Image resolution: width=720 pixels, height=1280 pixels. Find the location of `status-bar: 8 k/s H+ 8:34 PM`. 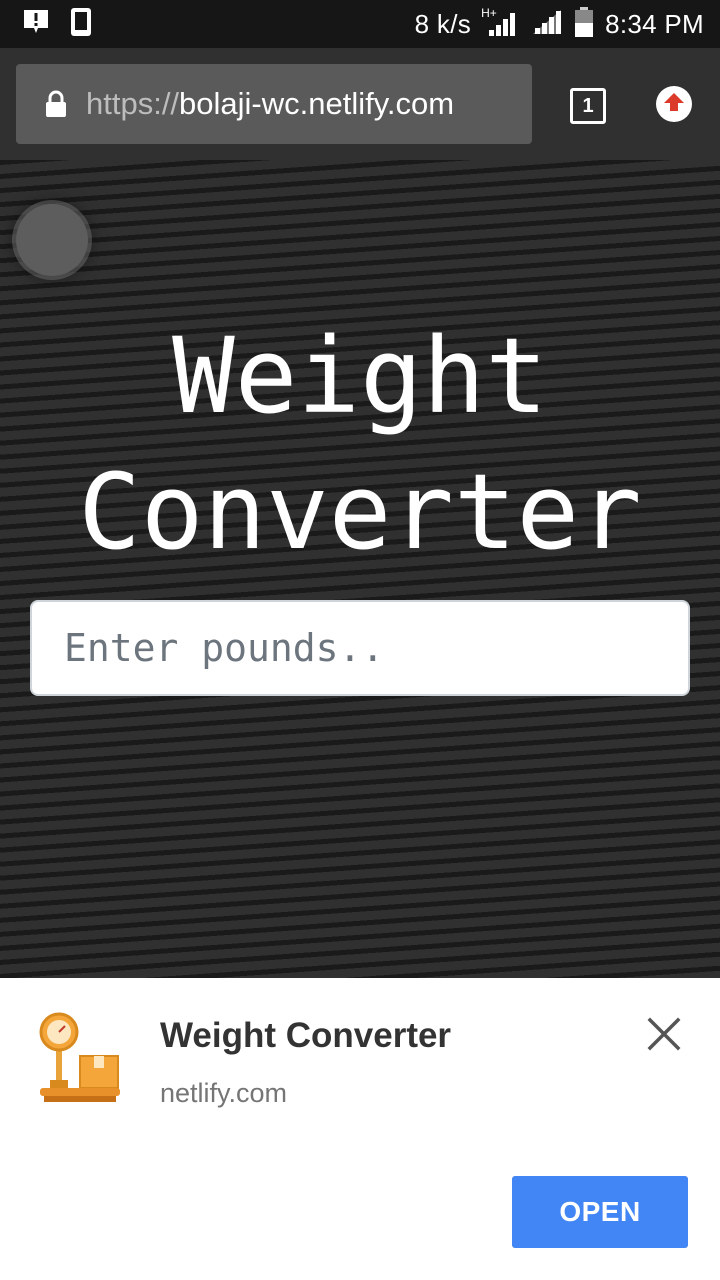

status-bar: 8 k/s H+ 8:34 PM is located at coordinates (360, 24).